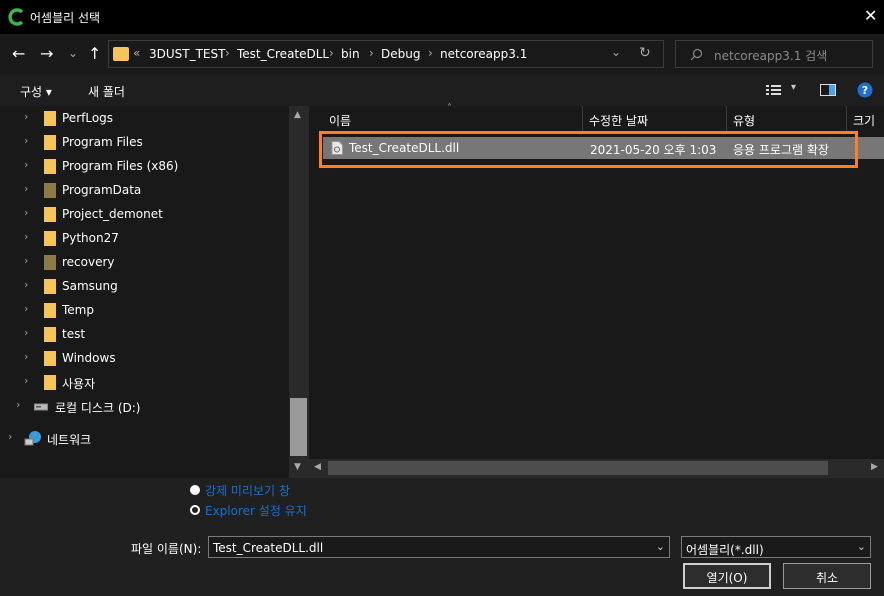 The width and height of the screenshot is (884, 596). I want to click on view-dropdown-icon: ▾, so click(793, 87).